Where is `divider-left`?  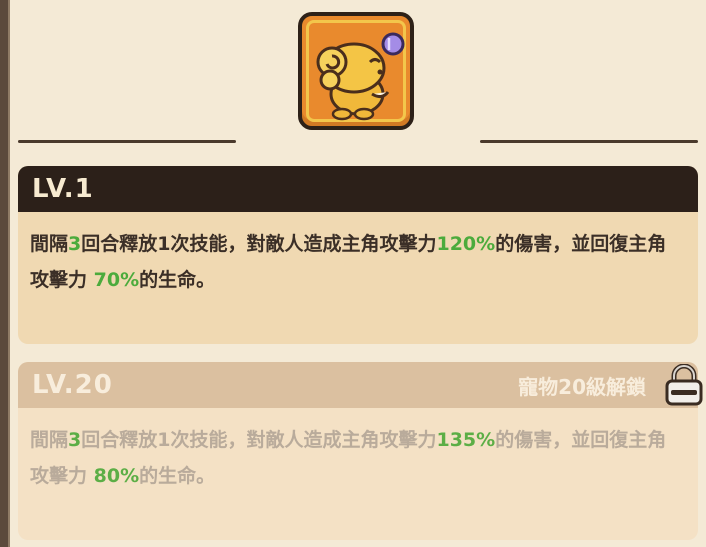
divider-left is located at coordinates (127, 141).